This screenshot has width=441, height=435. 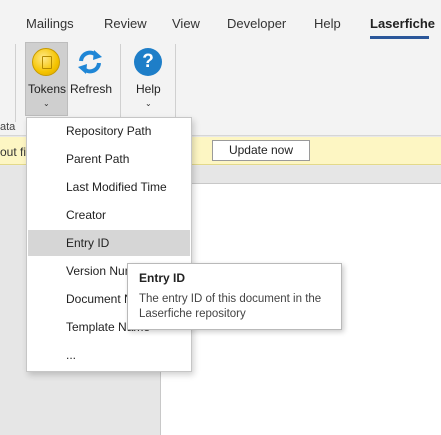 I want to click on group-label-partial: ata, so click(x=8, y=127).